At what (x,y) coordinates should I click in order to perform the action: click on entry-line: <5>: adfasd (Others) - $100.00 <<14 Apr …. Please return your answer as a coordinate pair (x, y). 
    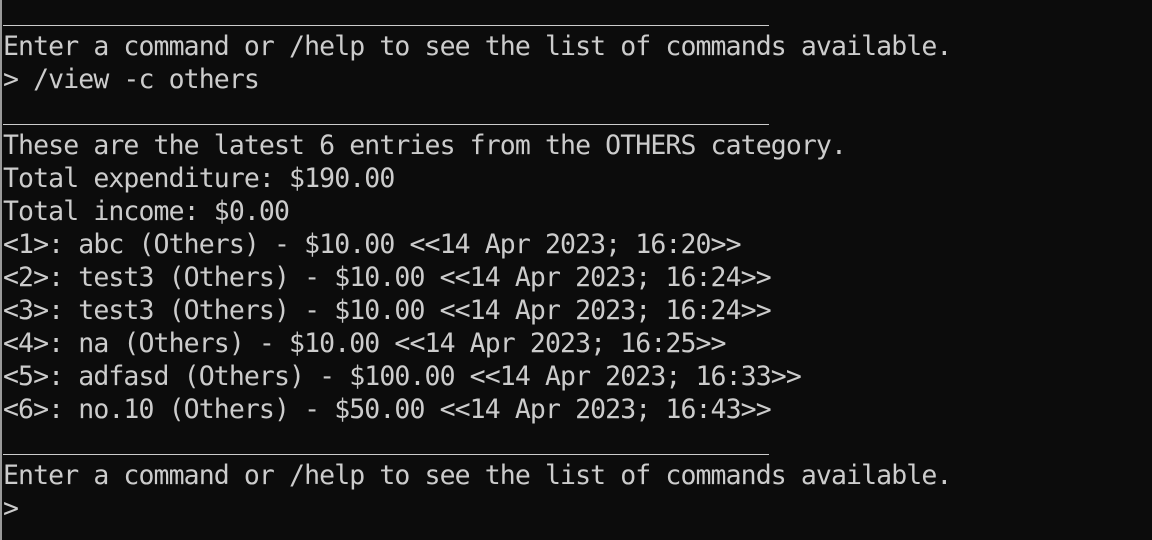
    Looking at the image, I should click on (402, 376).